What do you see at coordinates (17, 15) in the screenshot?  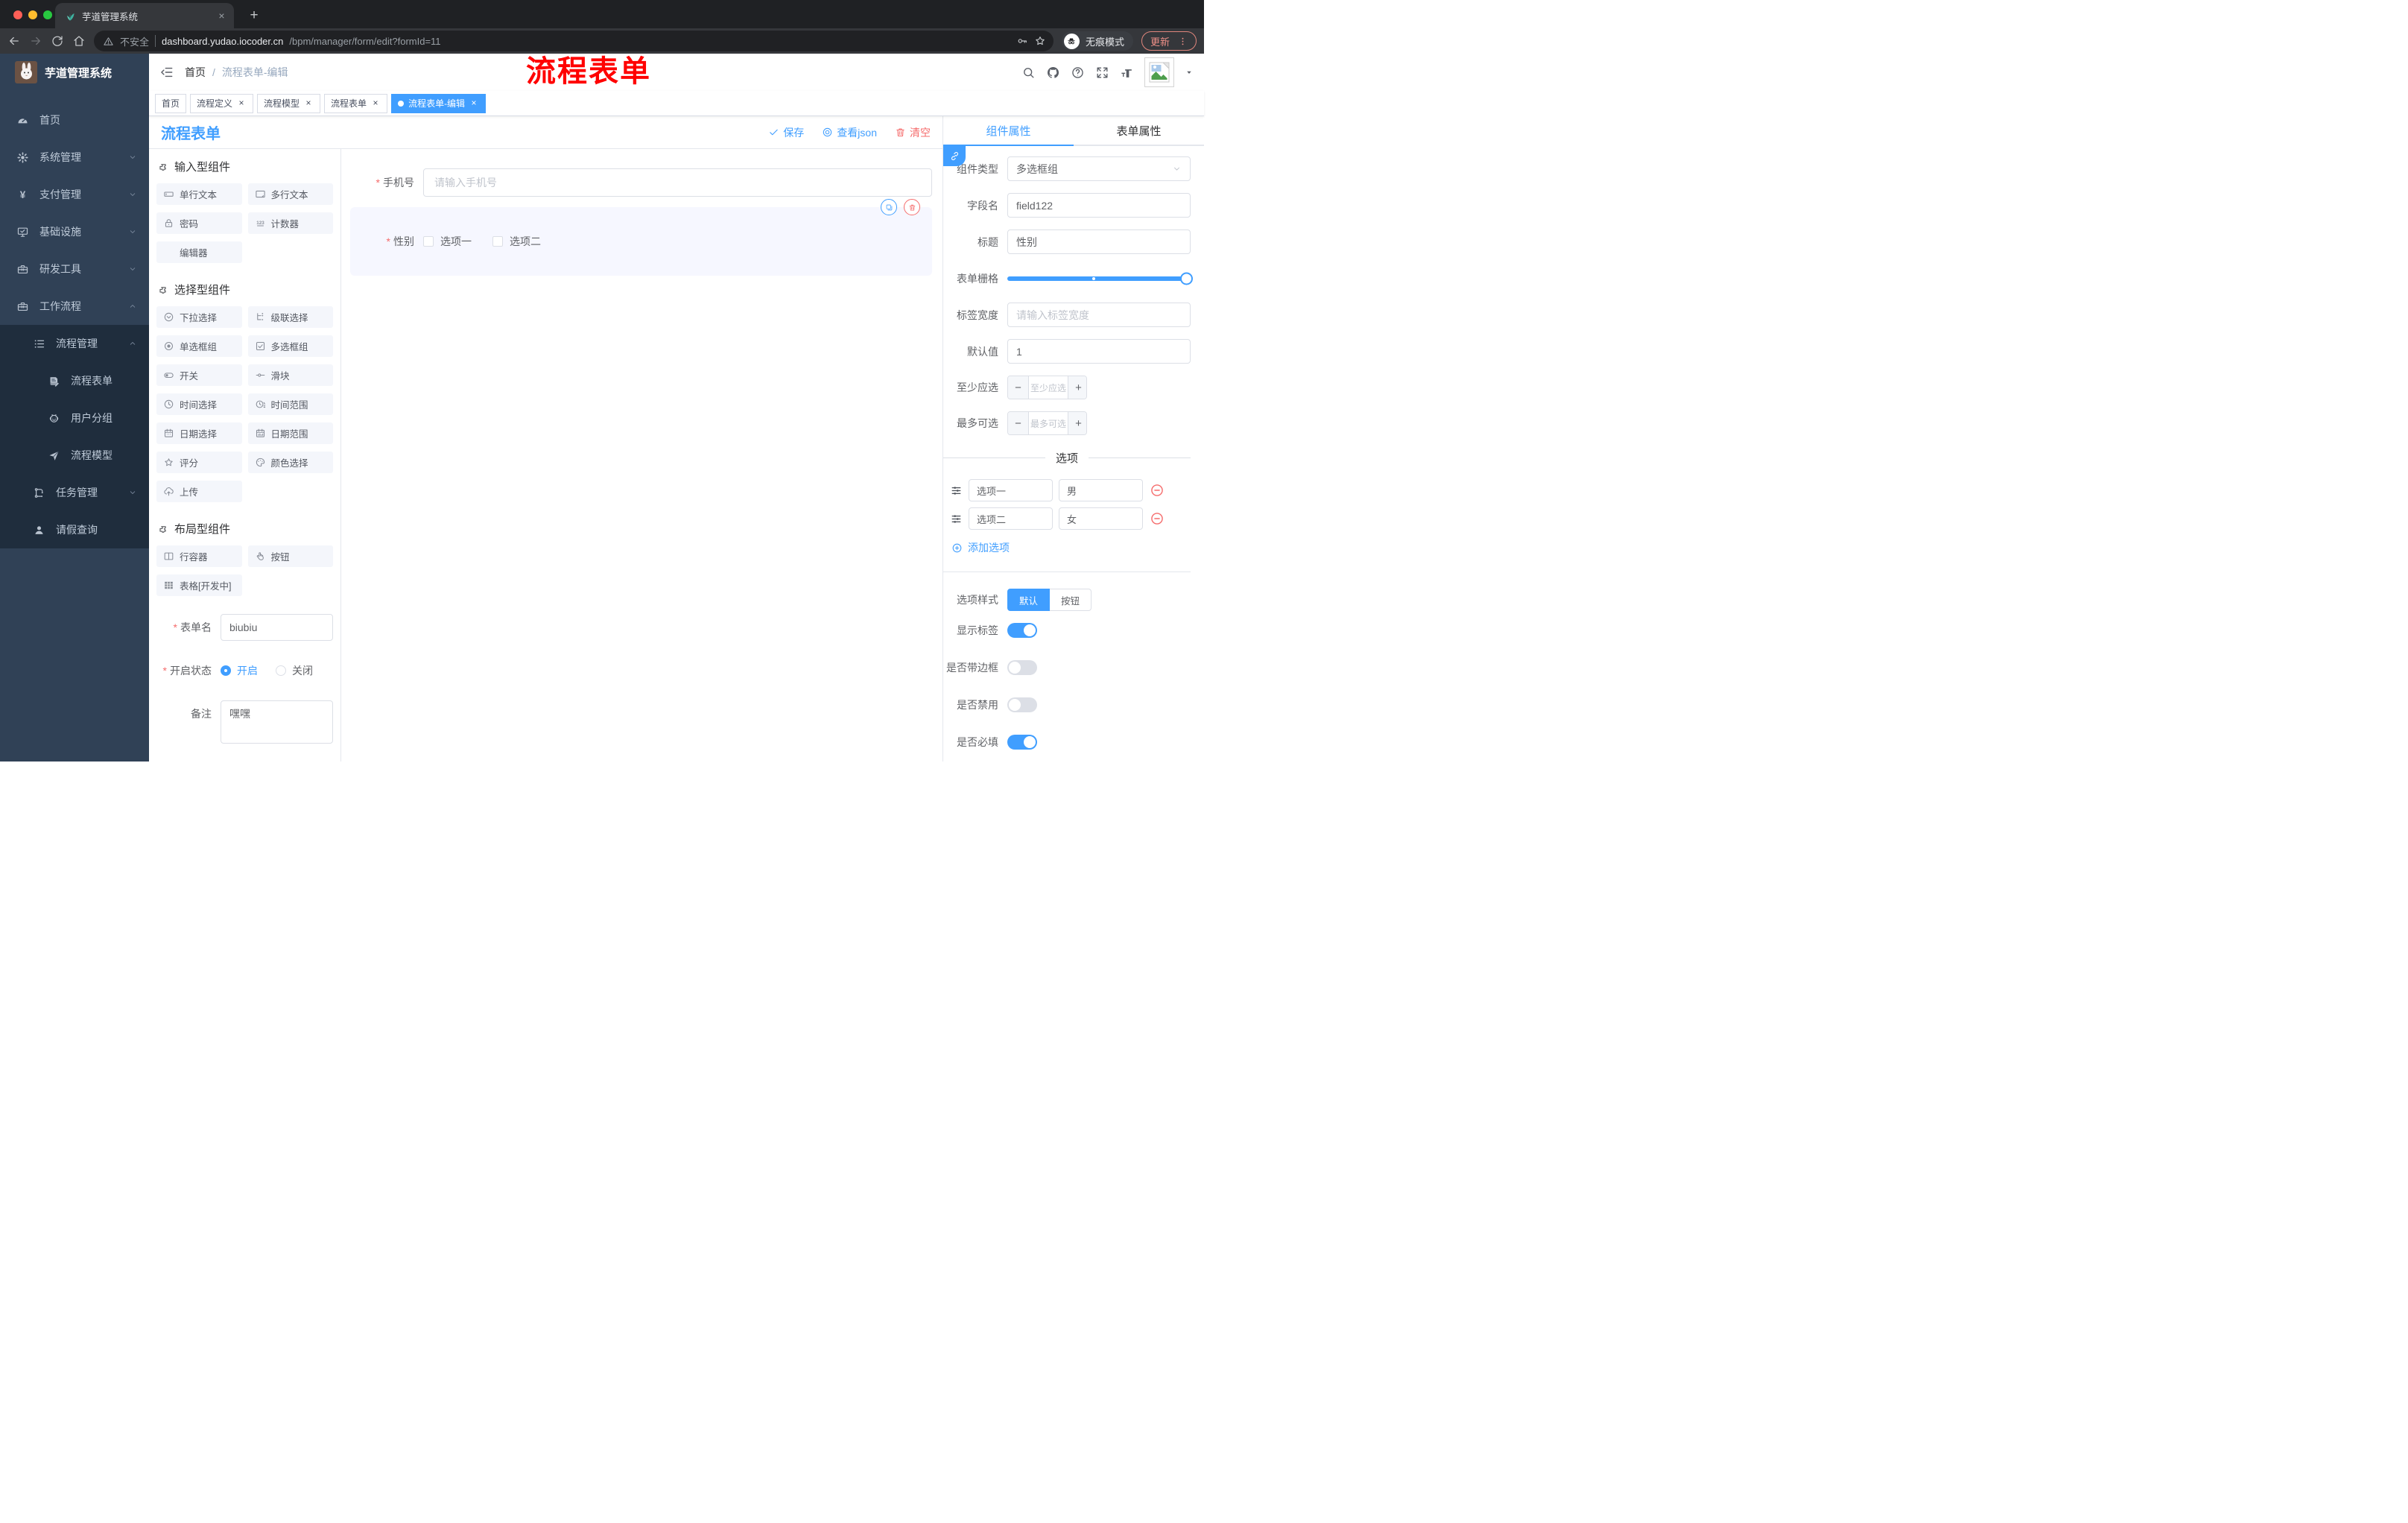 I see `window-close-button` at bounding box center [17, 15].